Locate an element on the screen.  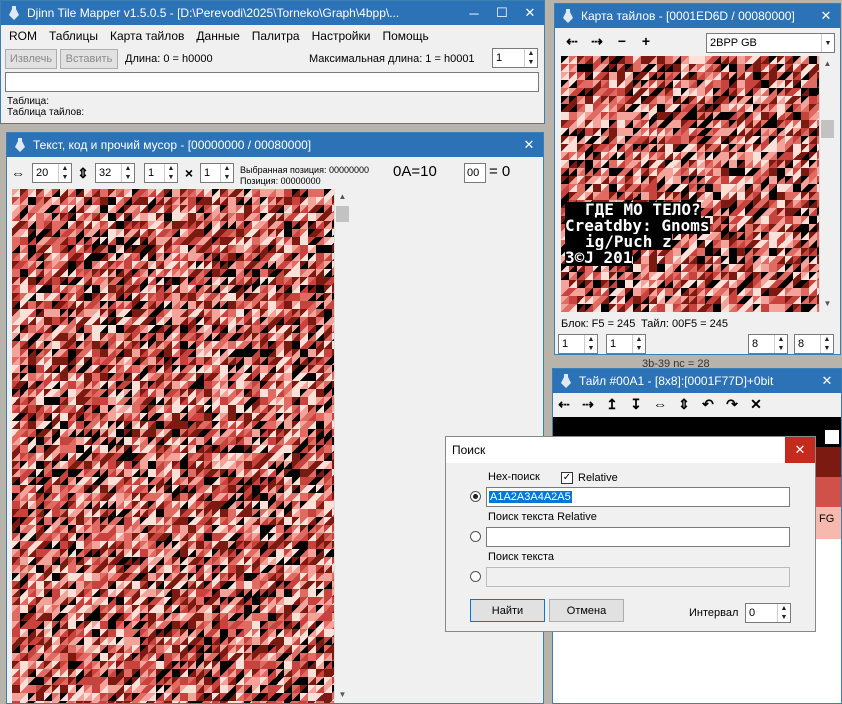
menu-tables: Таблицы is located at coordinates (73, 36).